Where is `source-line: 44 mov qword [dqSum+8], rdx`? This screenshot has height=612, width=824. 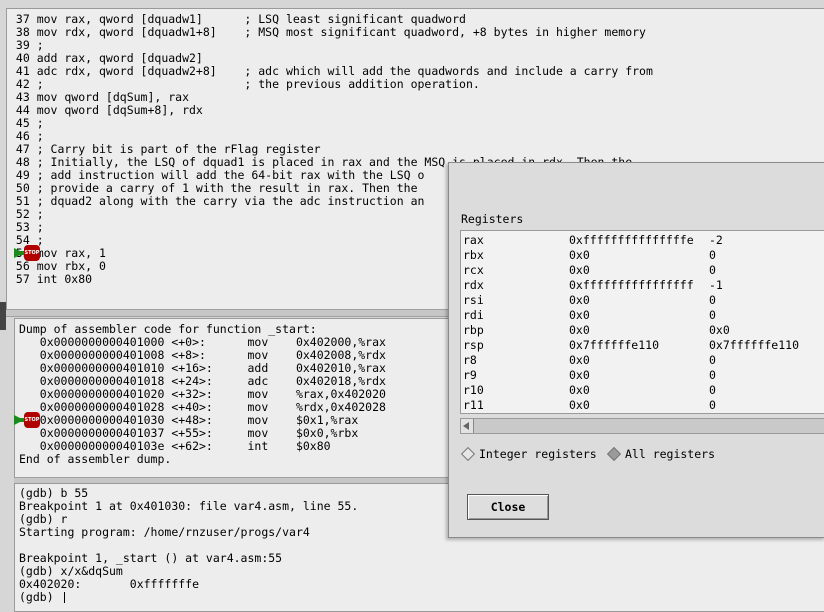 source-line: 44 mov qword [dqSum+8], rdx is located at coordinates (106, 110).